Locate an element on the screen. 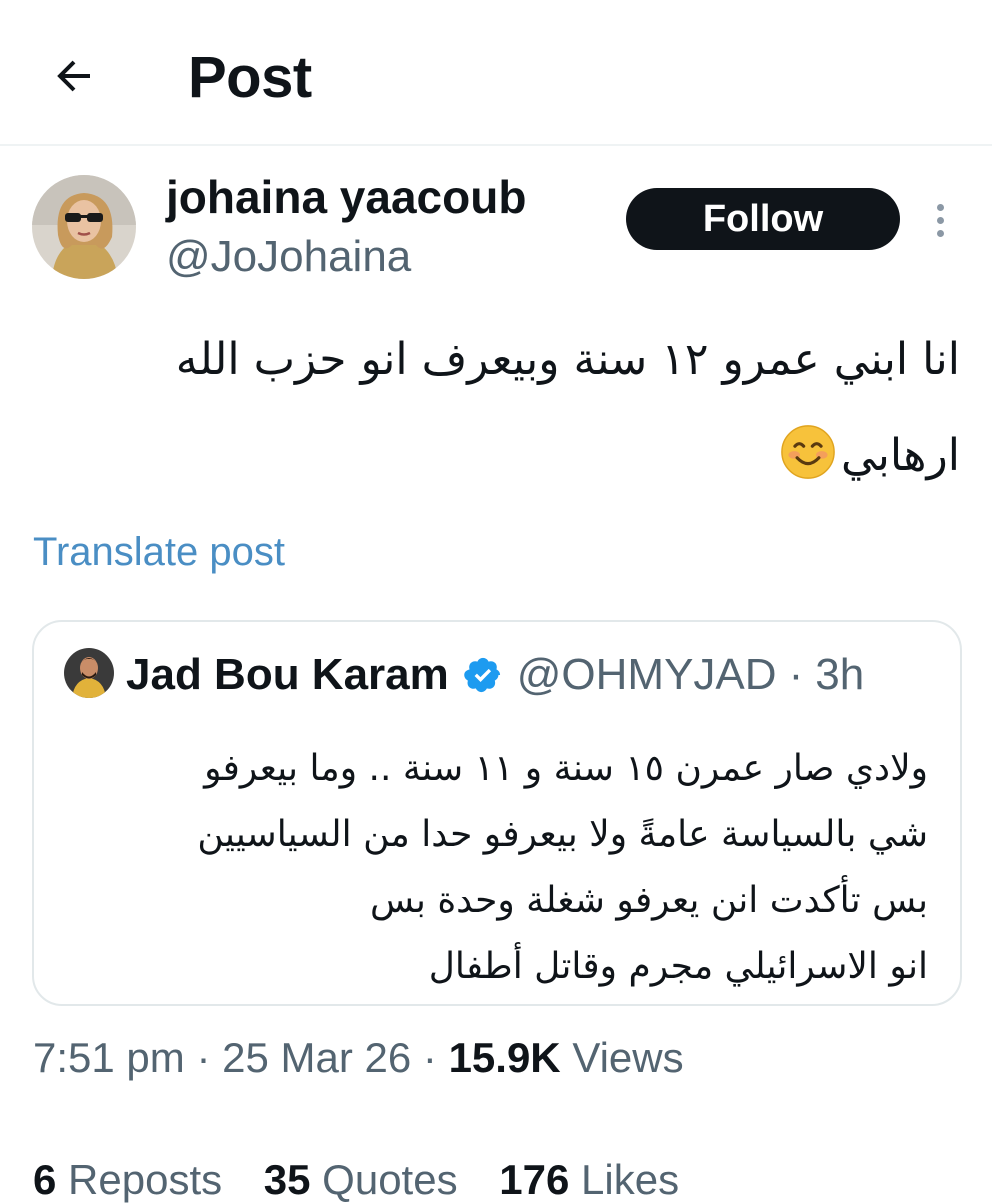  quotes-stat: 35 Quotes is located at coordinates (361, 1179).